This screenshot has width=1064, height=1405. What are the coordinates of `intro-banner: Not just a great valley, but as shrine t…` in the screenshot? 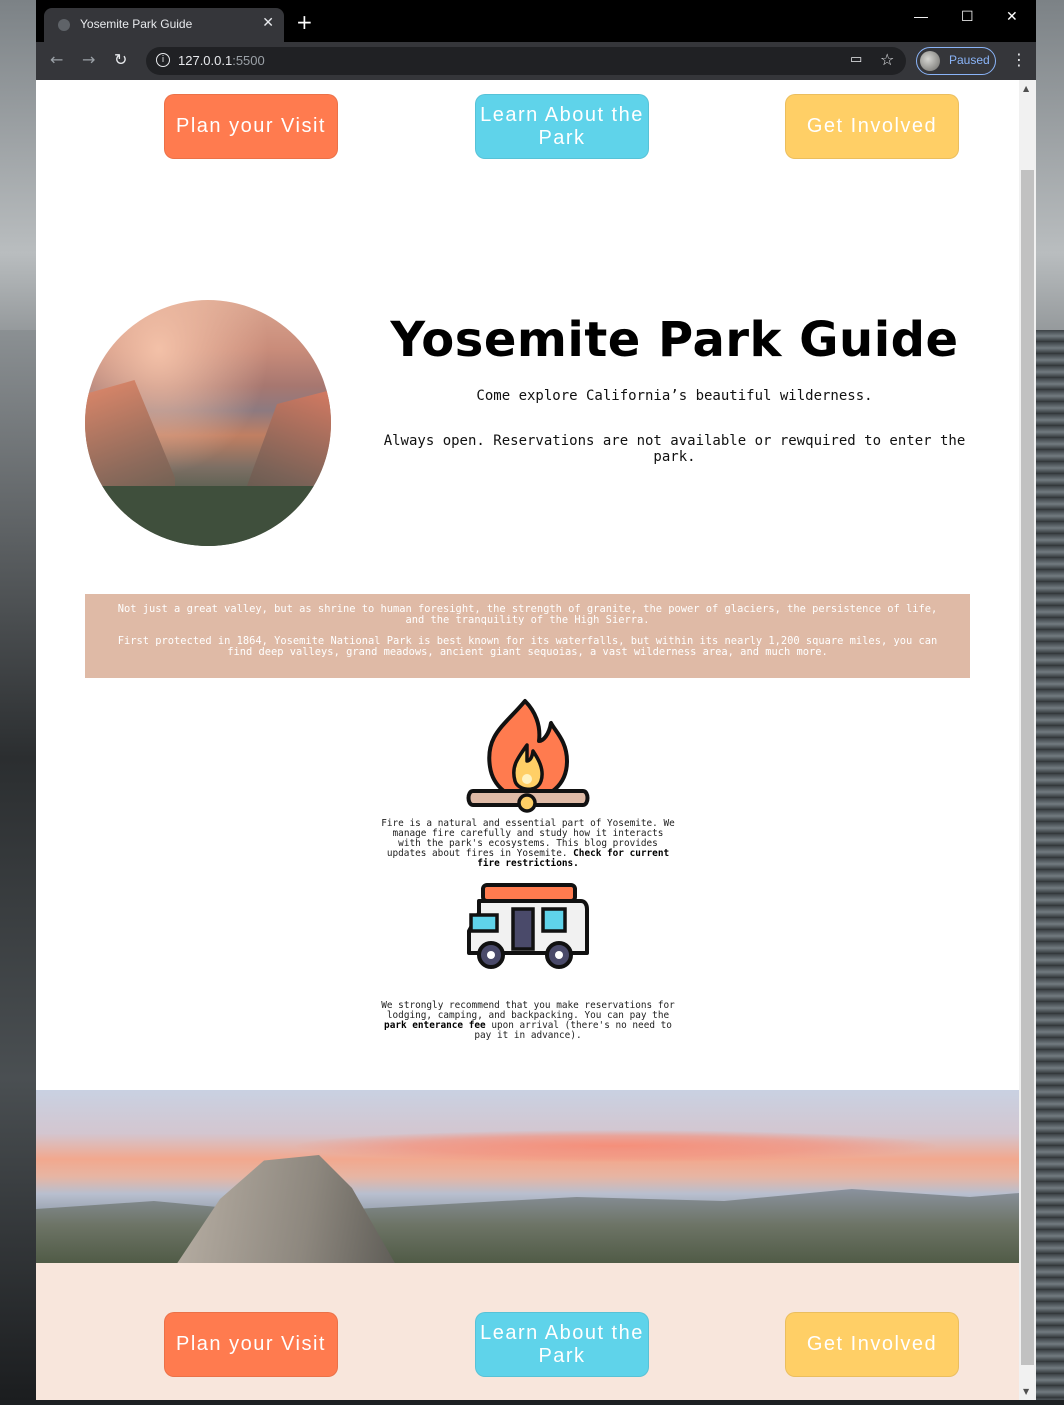 It's located at (527, 636).